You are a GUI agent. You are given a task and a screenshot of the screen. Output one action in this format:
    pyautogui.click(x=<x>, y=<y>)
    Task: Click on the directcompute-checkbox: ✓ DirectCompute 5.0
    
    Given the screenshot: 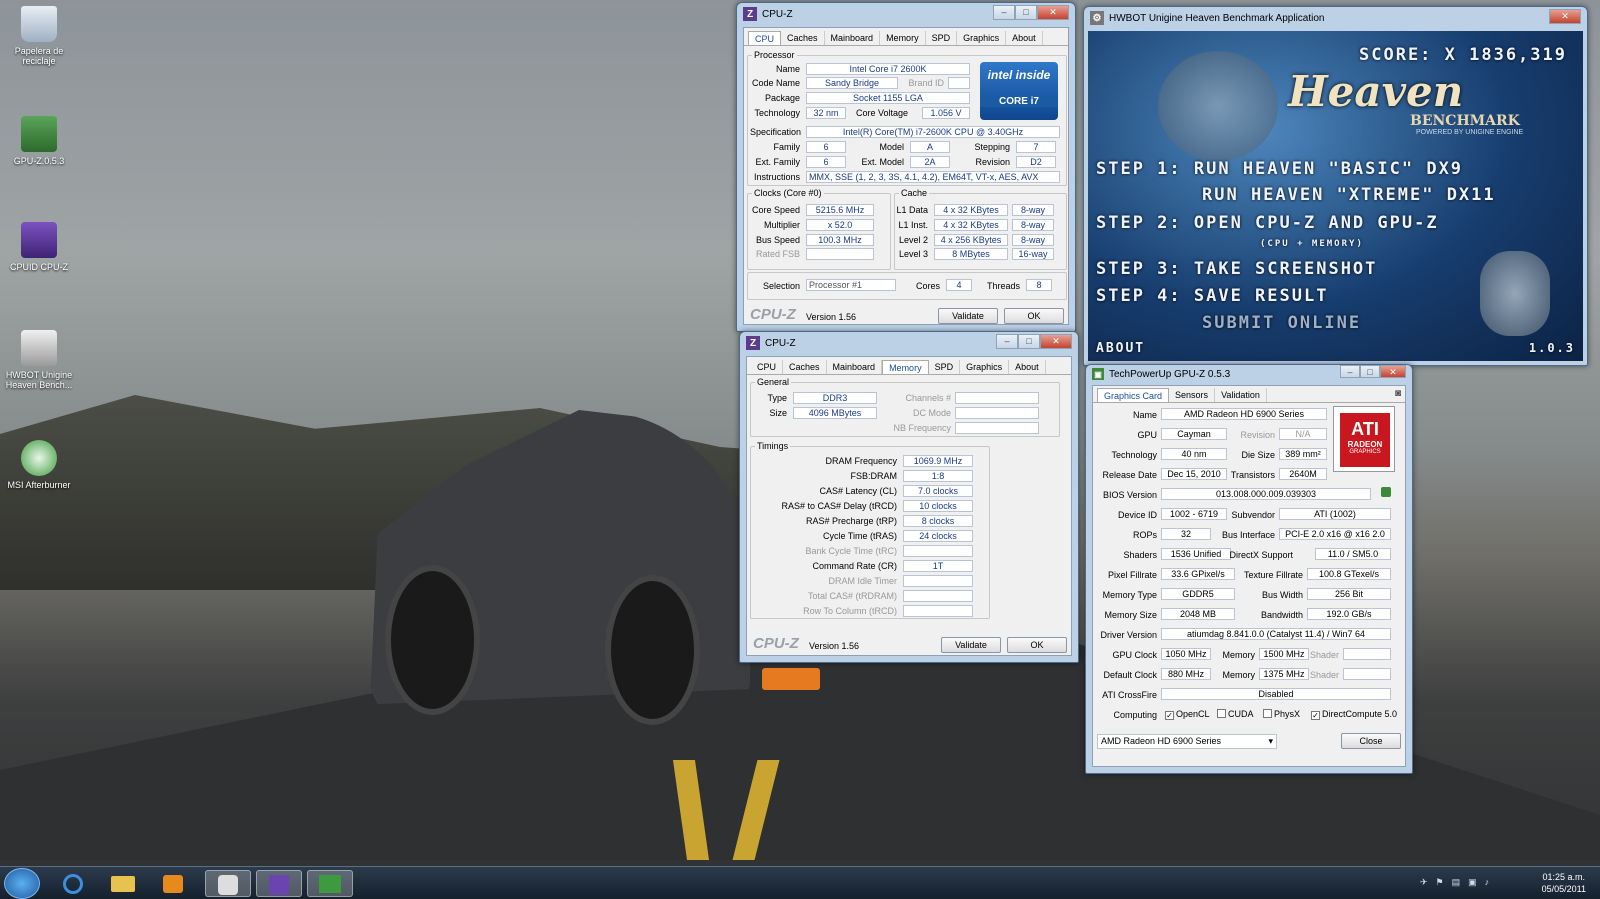 What is the action you would take?
    pyautogui.click(x=1354, y=714)
    